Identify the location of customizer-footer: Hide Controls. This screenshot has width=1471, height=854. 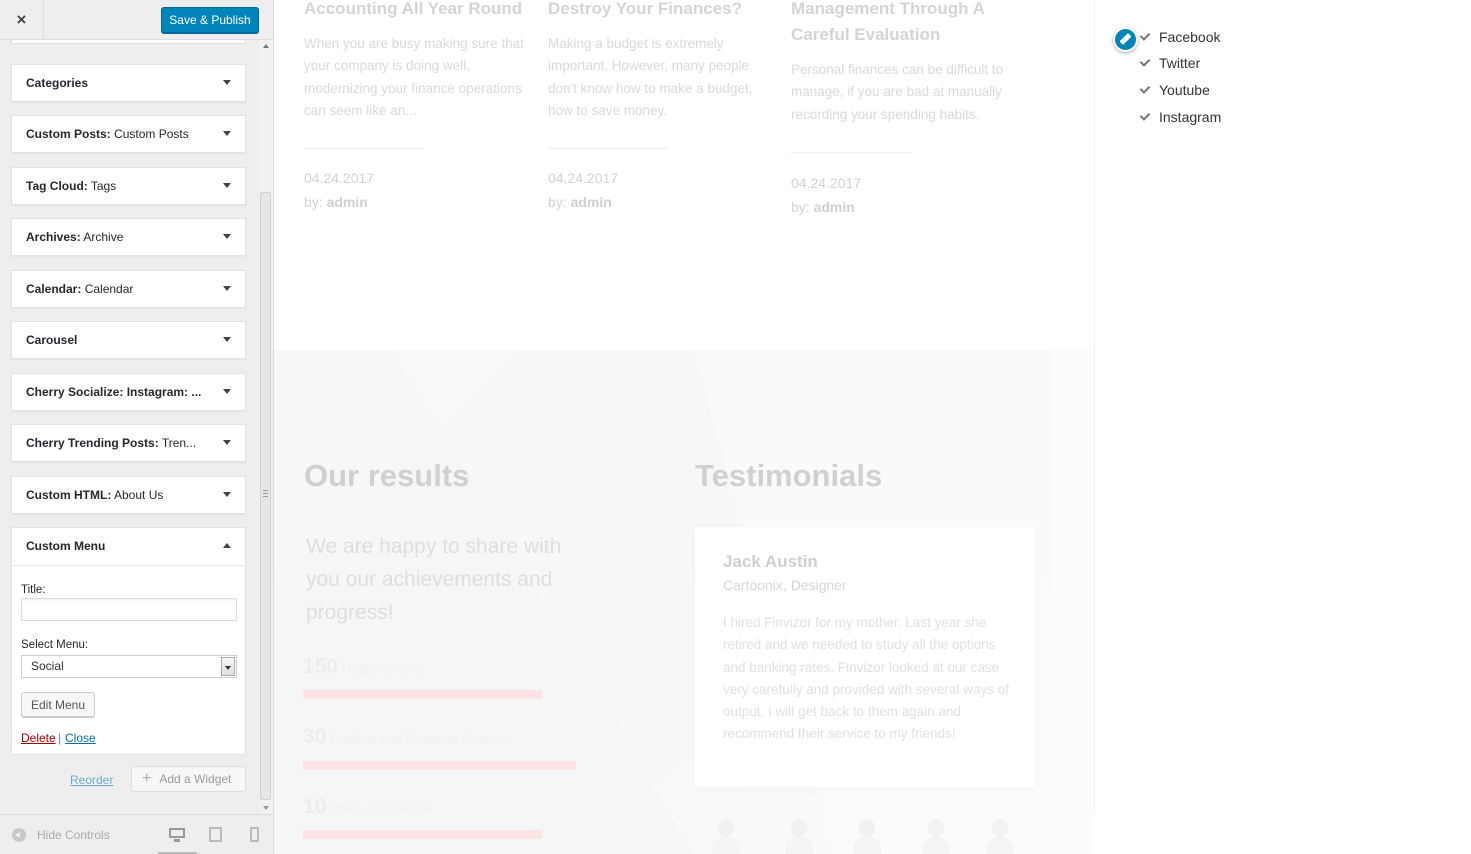
(136, 834).